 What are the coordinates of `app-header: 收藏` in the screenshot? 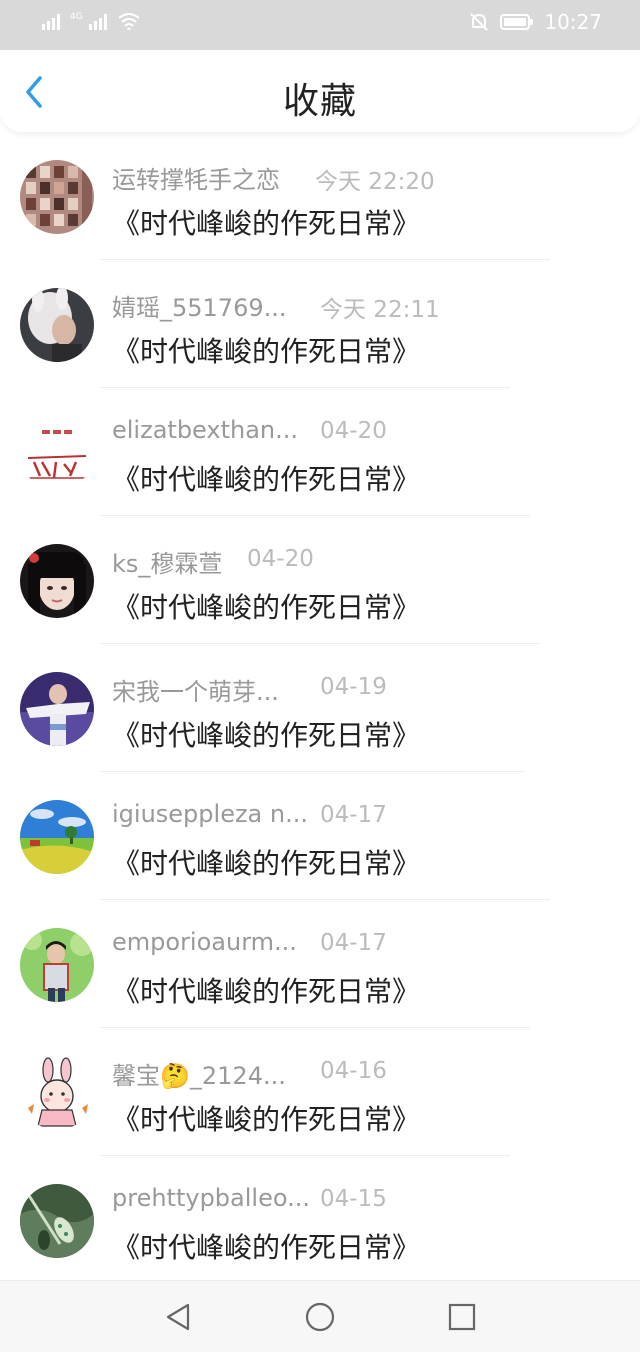 It's located at (320, 91).